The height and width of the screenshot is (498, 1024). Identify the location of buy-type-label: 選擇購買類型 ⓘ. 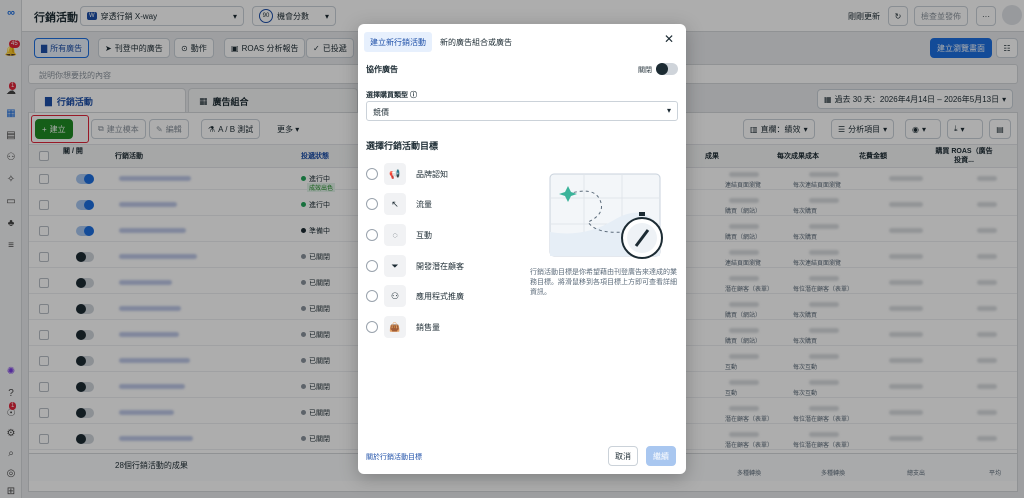
(391, 95).